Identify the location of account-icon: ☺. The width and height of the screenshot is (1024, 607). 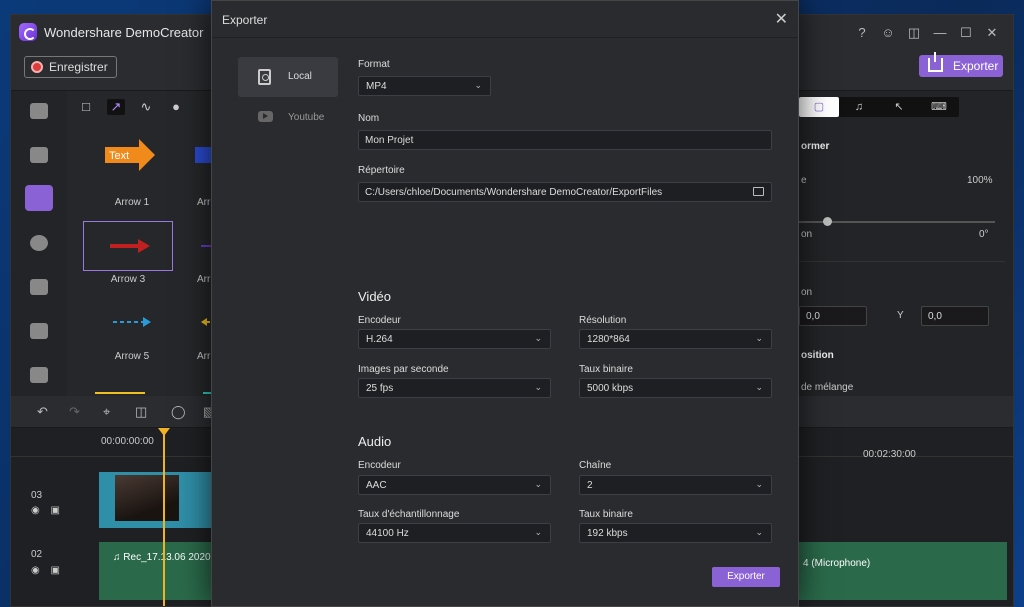
(888, 33).